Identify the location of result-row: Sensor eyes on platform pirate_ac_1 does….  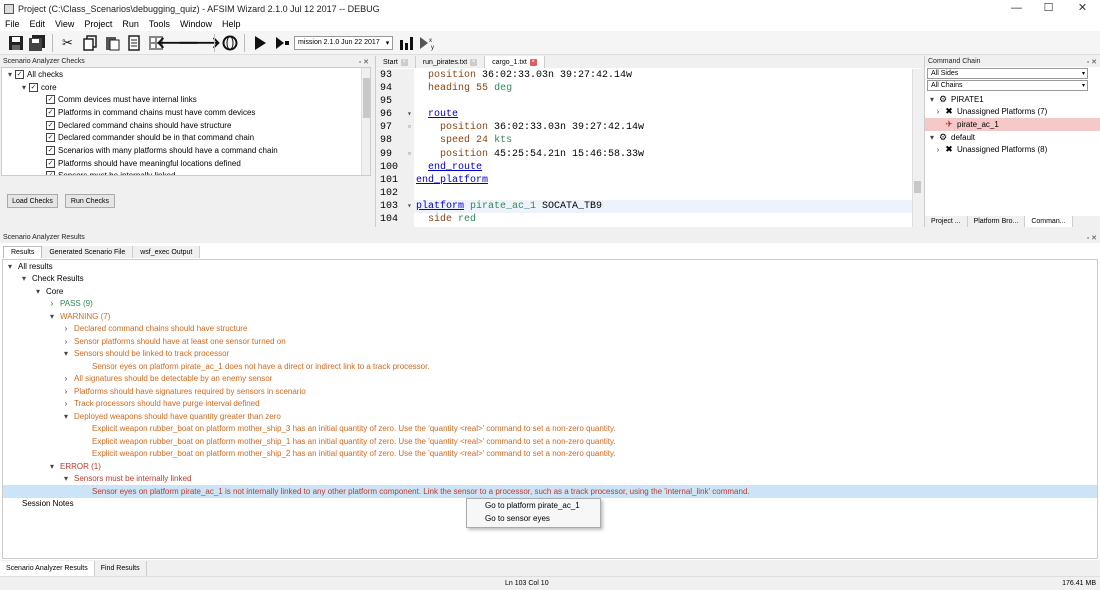
(550, 366).